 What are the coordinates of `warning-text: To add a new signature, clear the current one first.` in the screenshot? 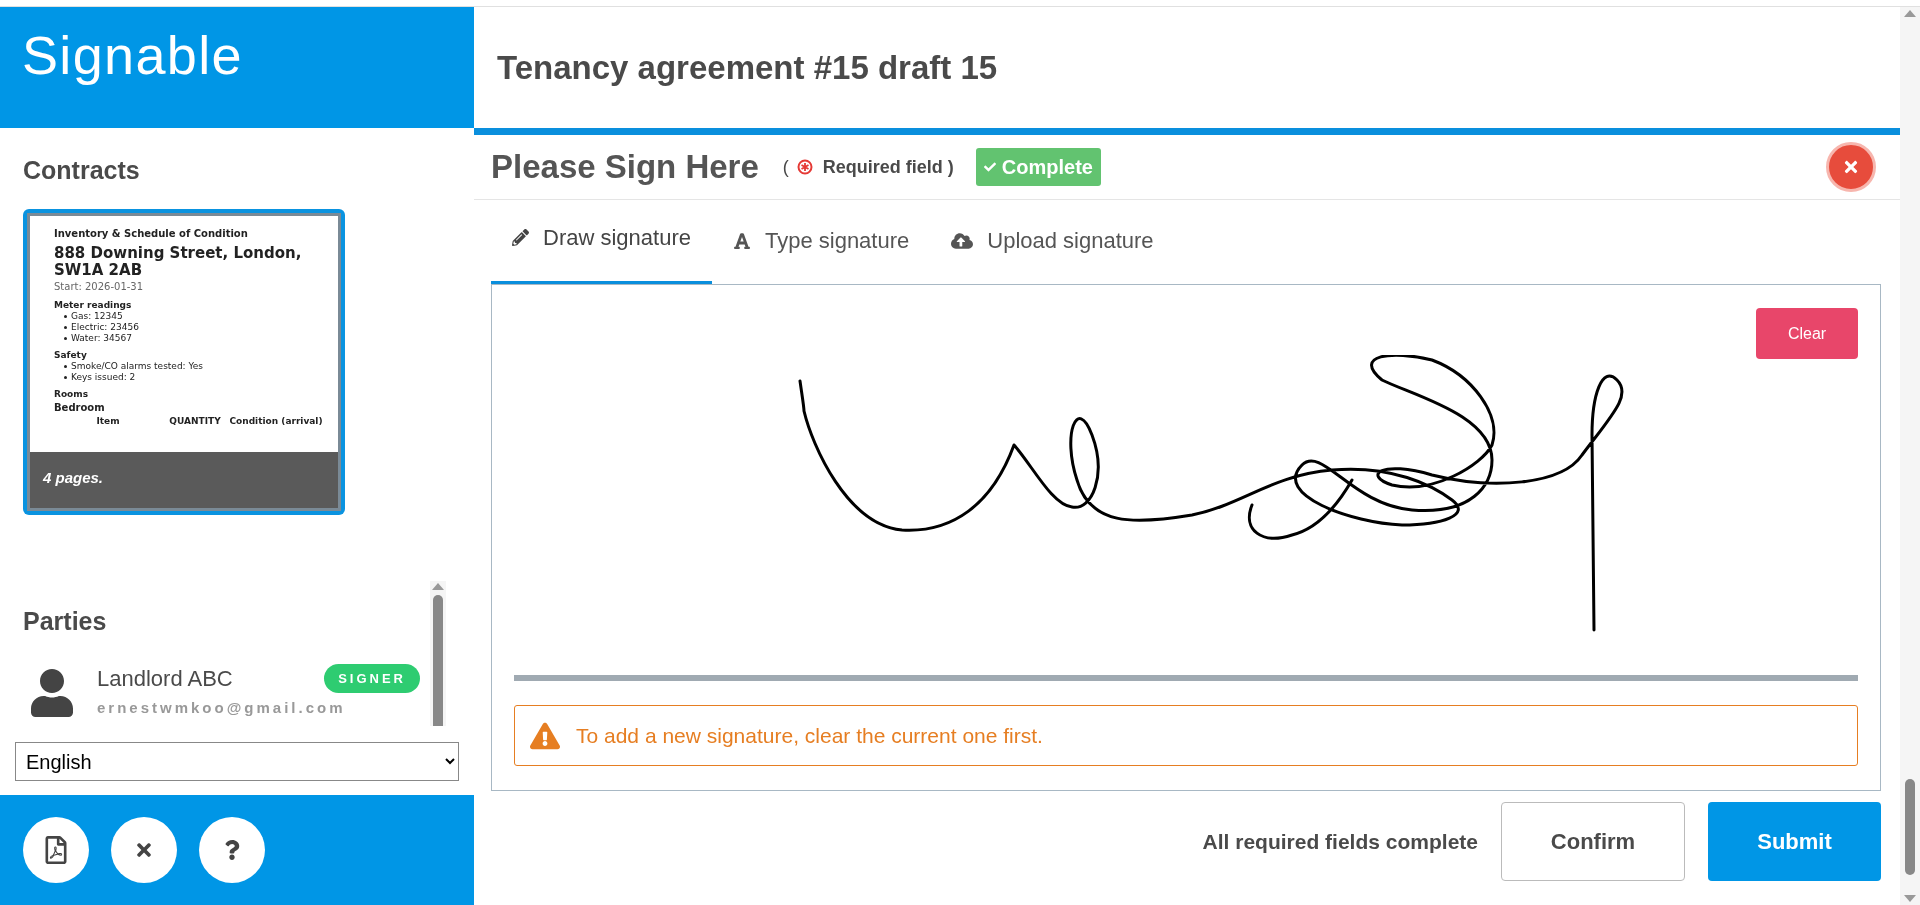 It's located at (809, 735).